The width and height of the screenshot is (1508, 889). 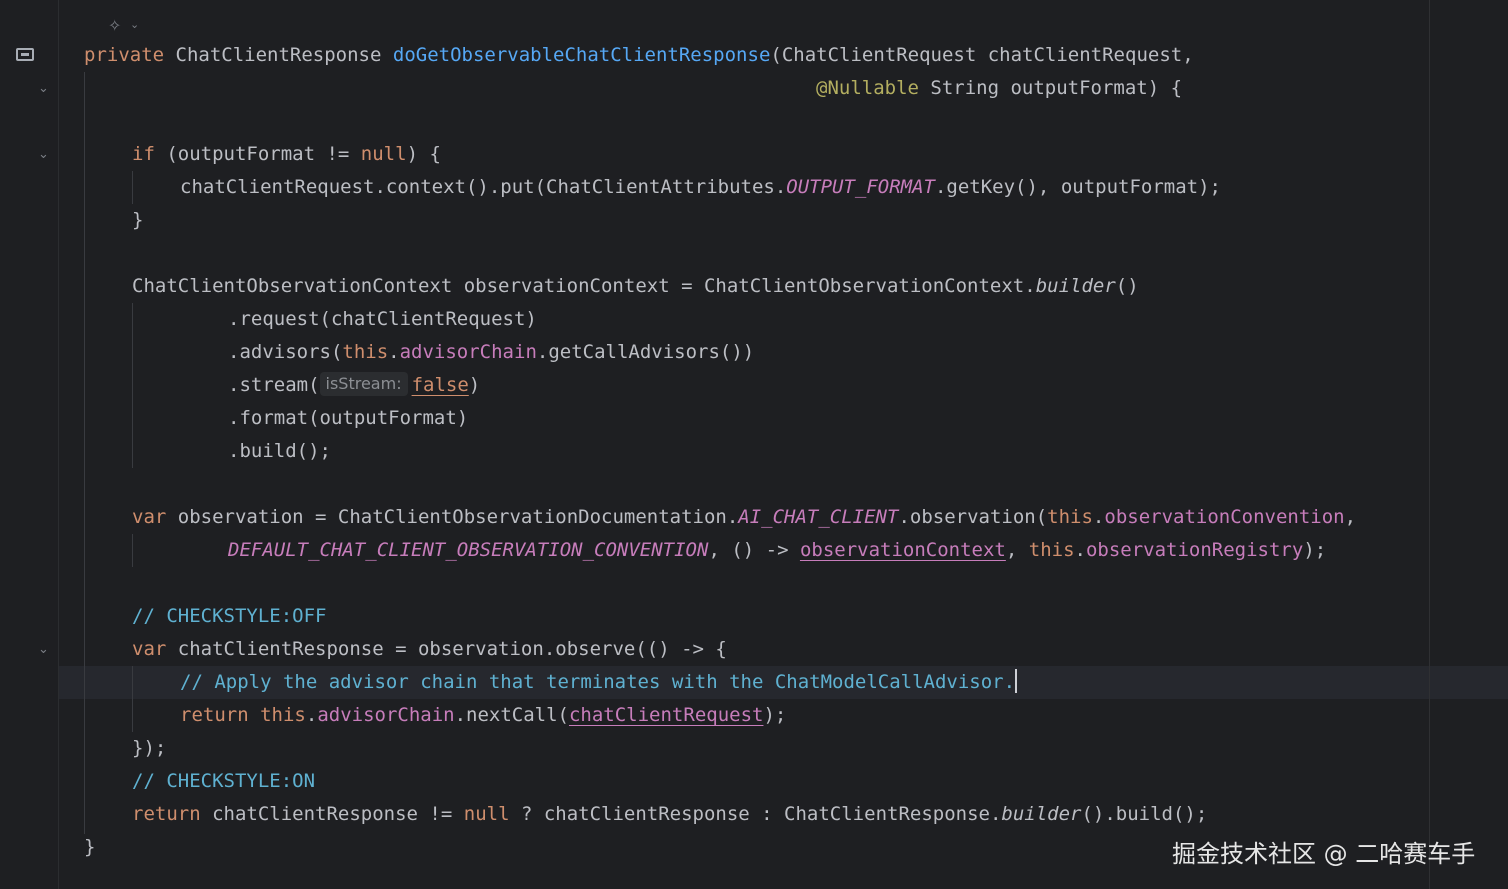 I want to click on code-line: });, so click(x=149, y=748).